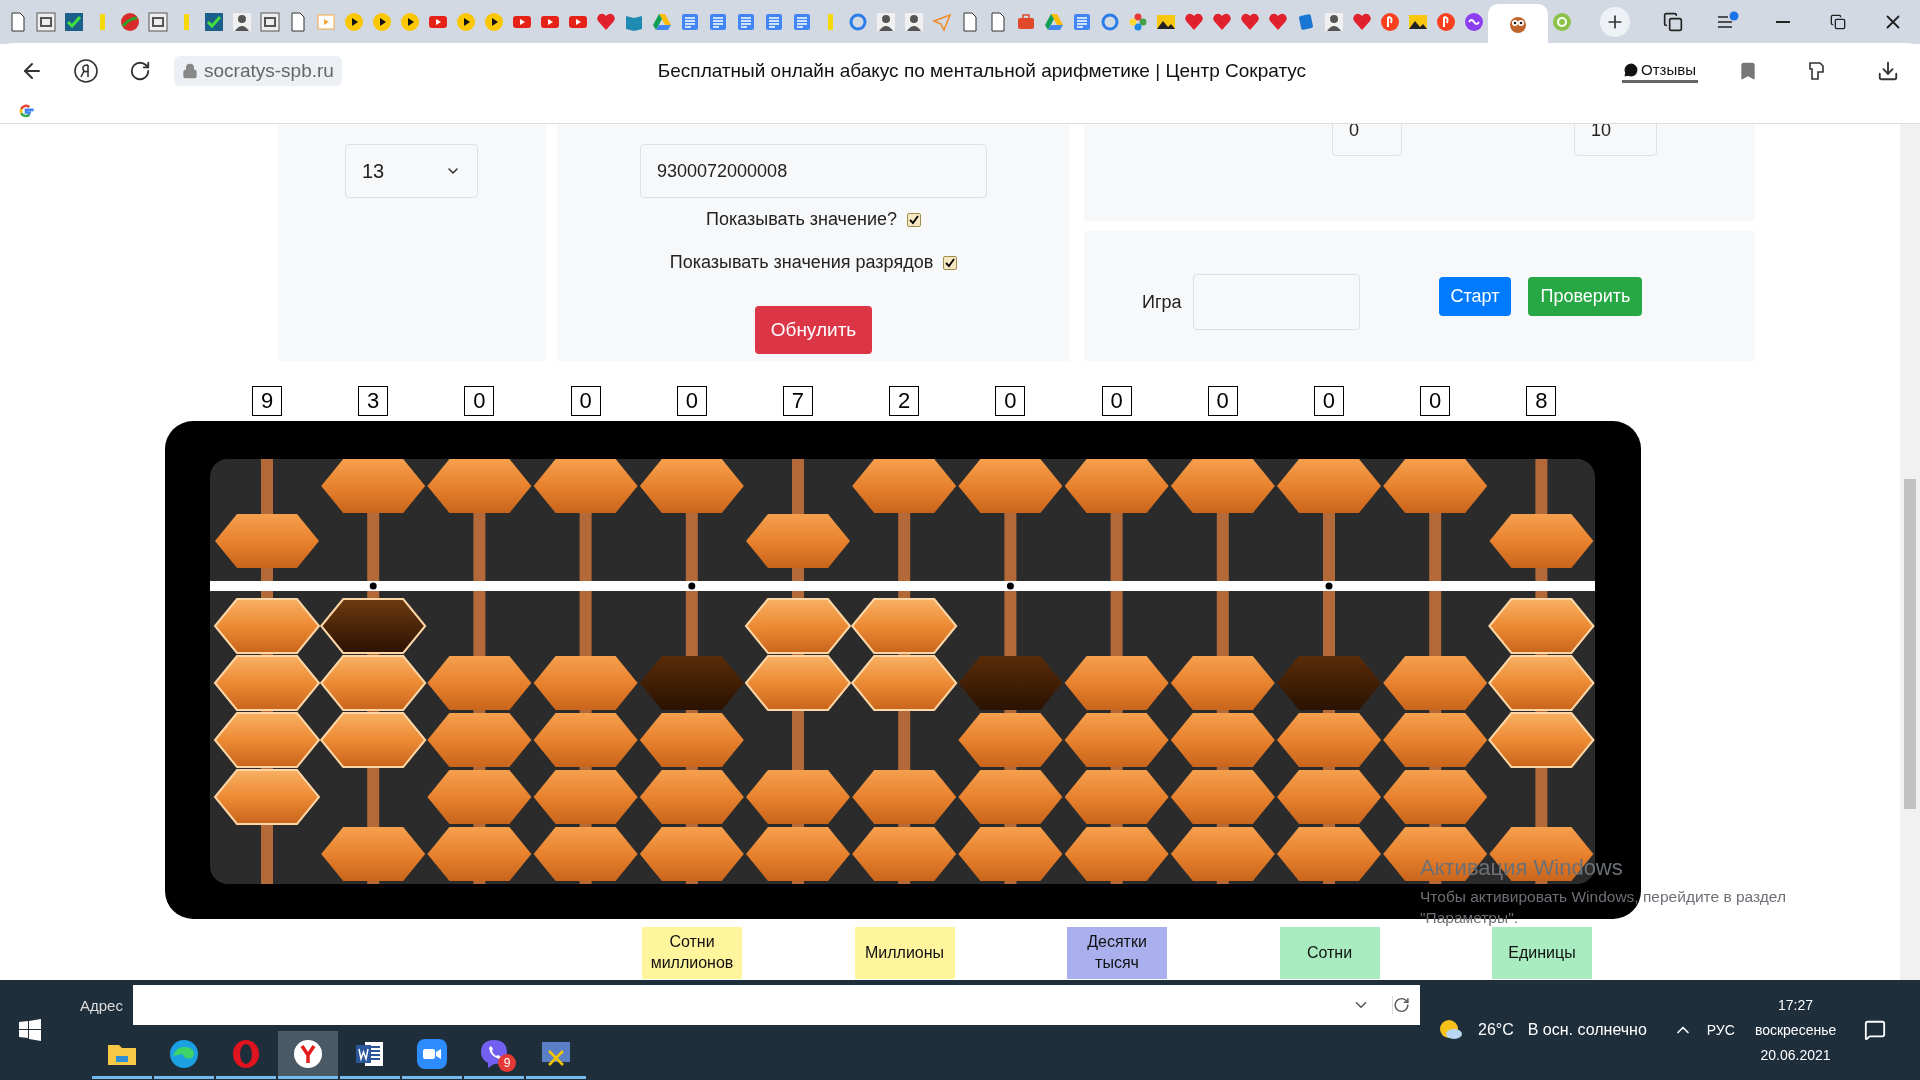  Describe the element at coordinates (1615, 22) in the screenshot. I see `new-tab-button` at that location.